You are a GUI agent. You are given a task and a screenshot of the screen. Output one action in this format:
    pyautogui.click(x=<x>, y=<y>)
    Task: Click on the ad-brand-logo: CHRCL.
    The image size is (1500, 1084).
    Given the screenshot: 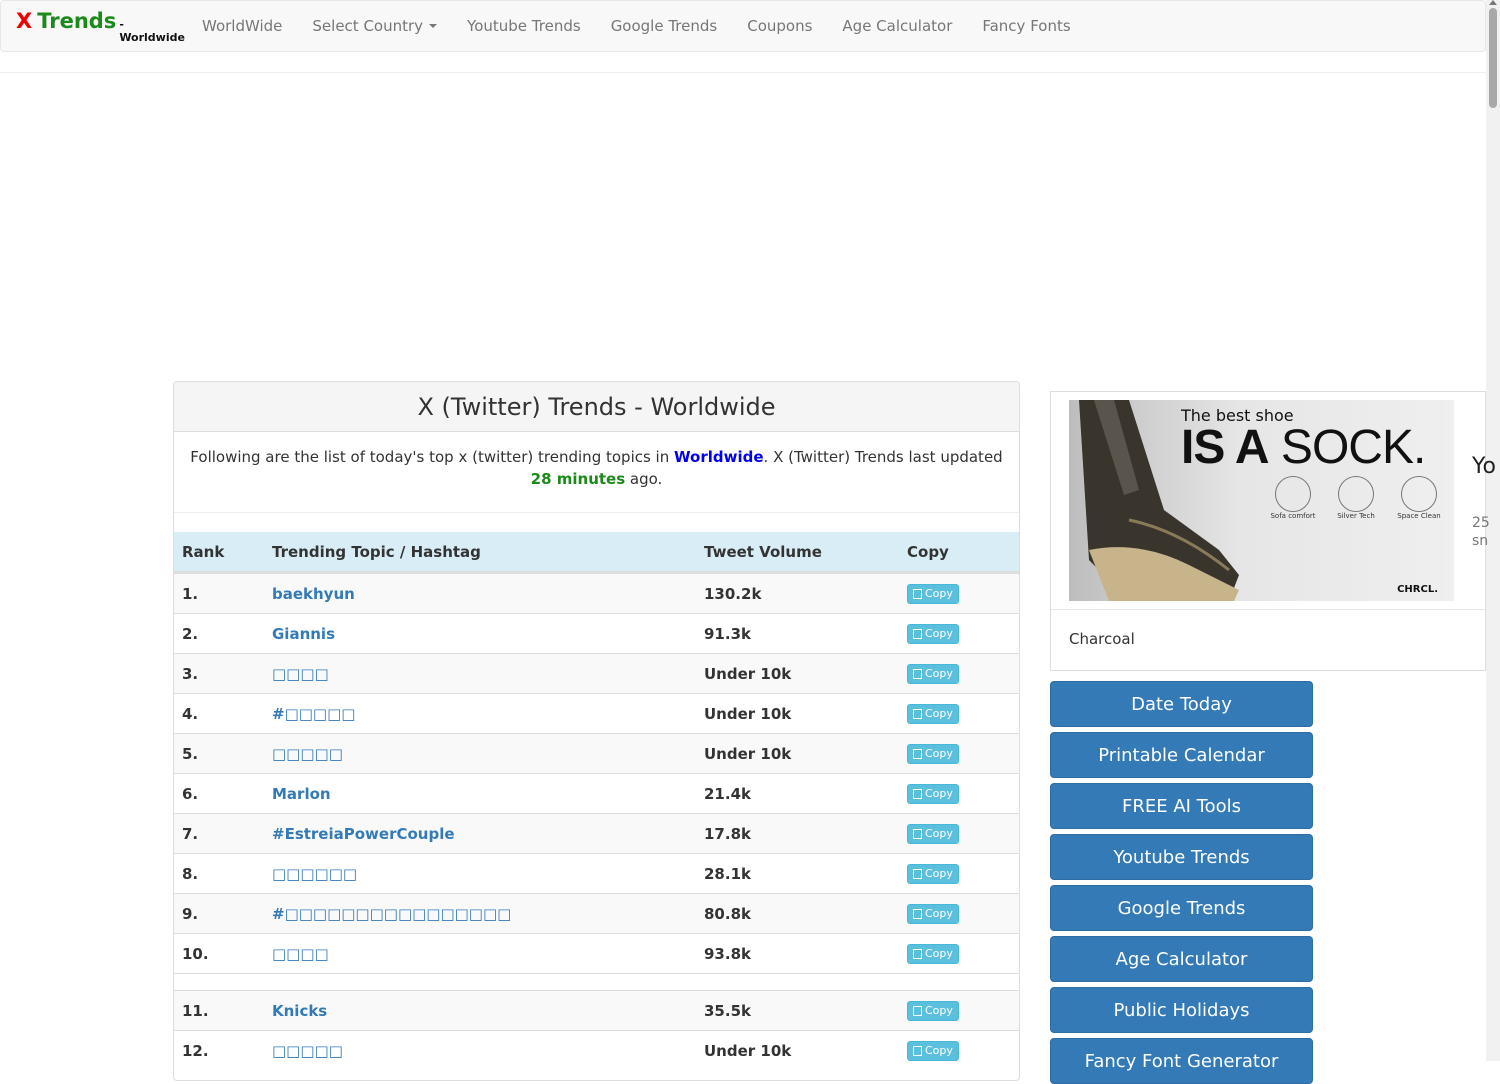 What is the action you would take?
    pyautogui.click(x=1417, y=589)
    